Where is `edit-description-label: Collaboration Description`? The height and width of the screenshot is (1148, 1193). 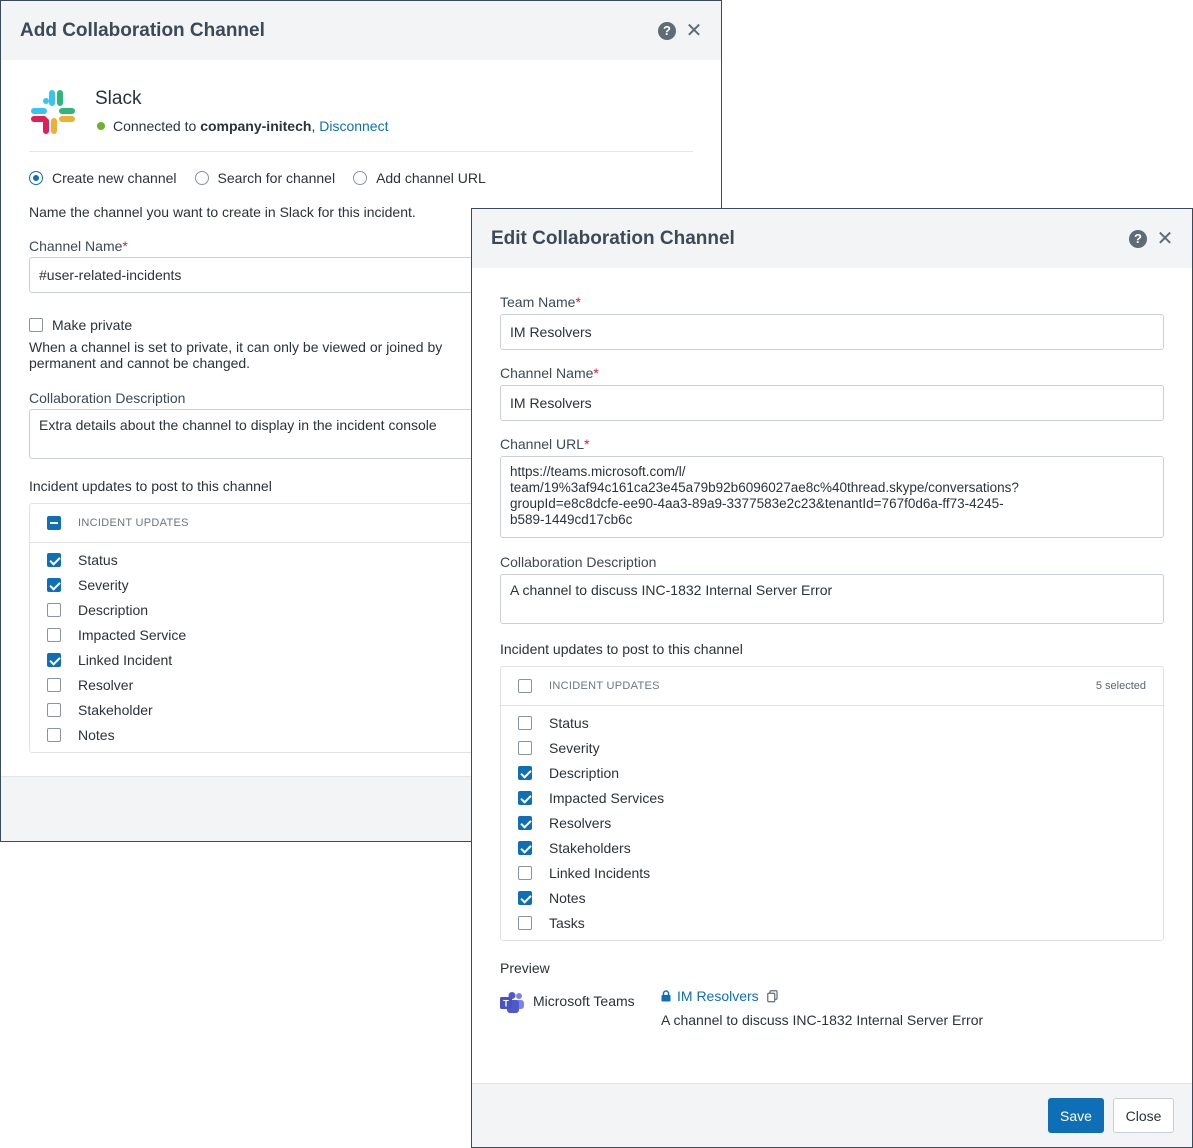 edit-description-label: Collaboration Description is located at coordinates (578, 562).